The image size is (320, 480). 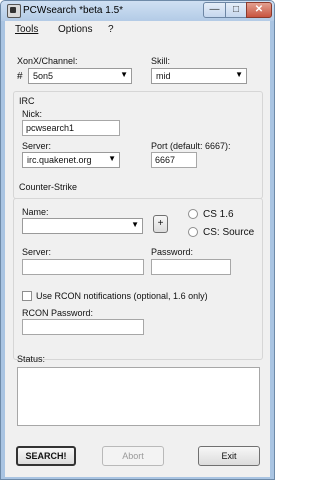 What do you see at coordinates (191, 267) in the screenshot?
I see `password-input` at bounding box center [191, 267].